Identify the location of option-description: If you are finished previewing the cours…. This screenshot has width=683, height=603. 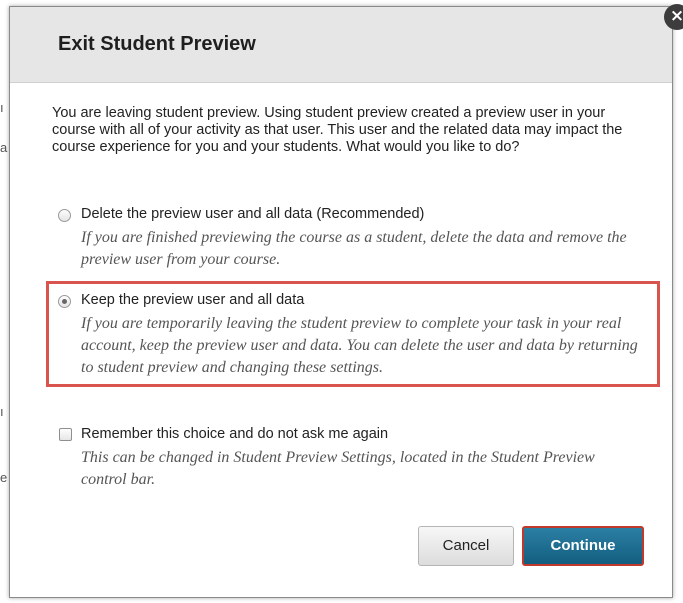
(354, 248).